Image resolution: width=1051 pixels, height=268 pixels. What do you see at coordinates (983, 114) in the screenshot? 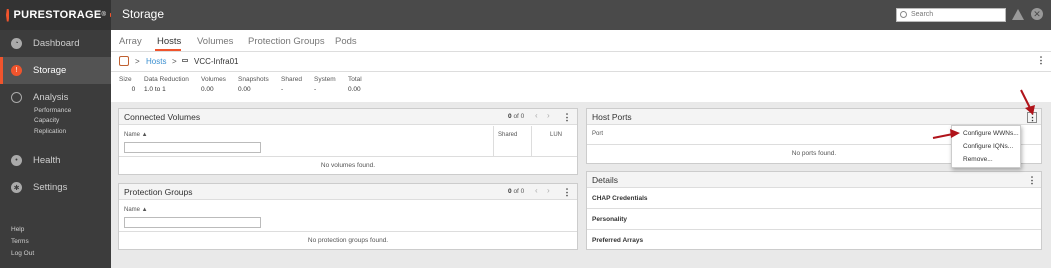
I see `annotation-overlay` at bounding box center [983, 114].